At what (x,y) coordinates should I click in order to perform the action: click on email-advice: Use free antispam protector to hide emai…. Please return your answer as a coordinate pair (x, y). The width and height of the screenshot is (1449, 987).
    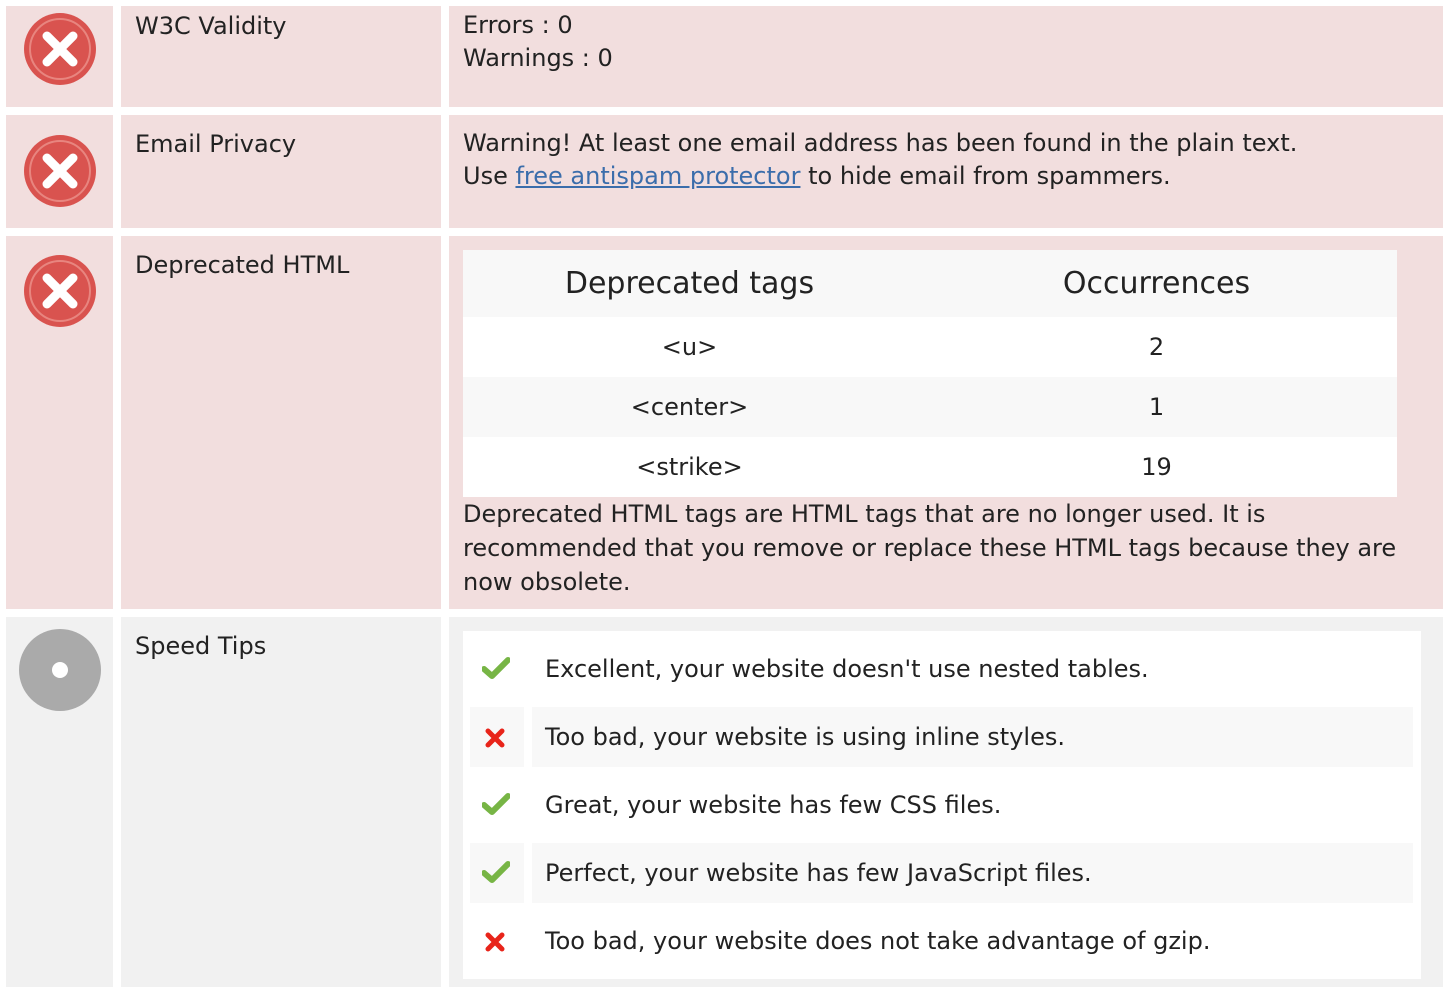
    Looking at the image, I should click on (943, 176).